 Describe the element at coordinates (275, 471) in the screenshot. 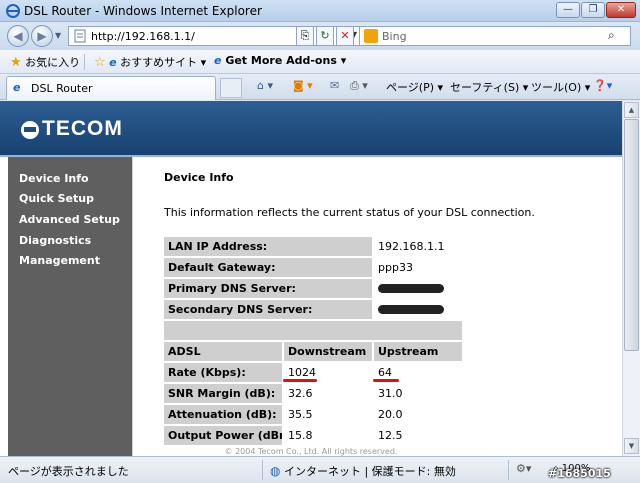

I see `globe-icon: ◍` at that location.